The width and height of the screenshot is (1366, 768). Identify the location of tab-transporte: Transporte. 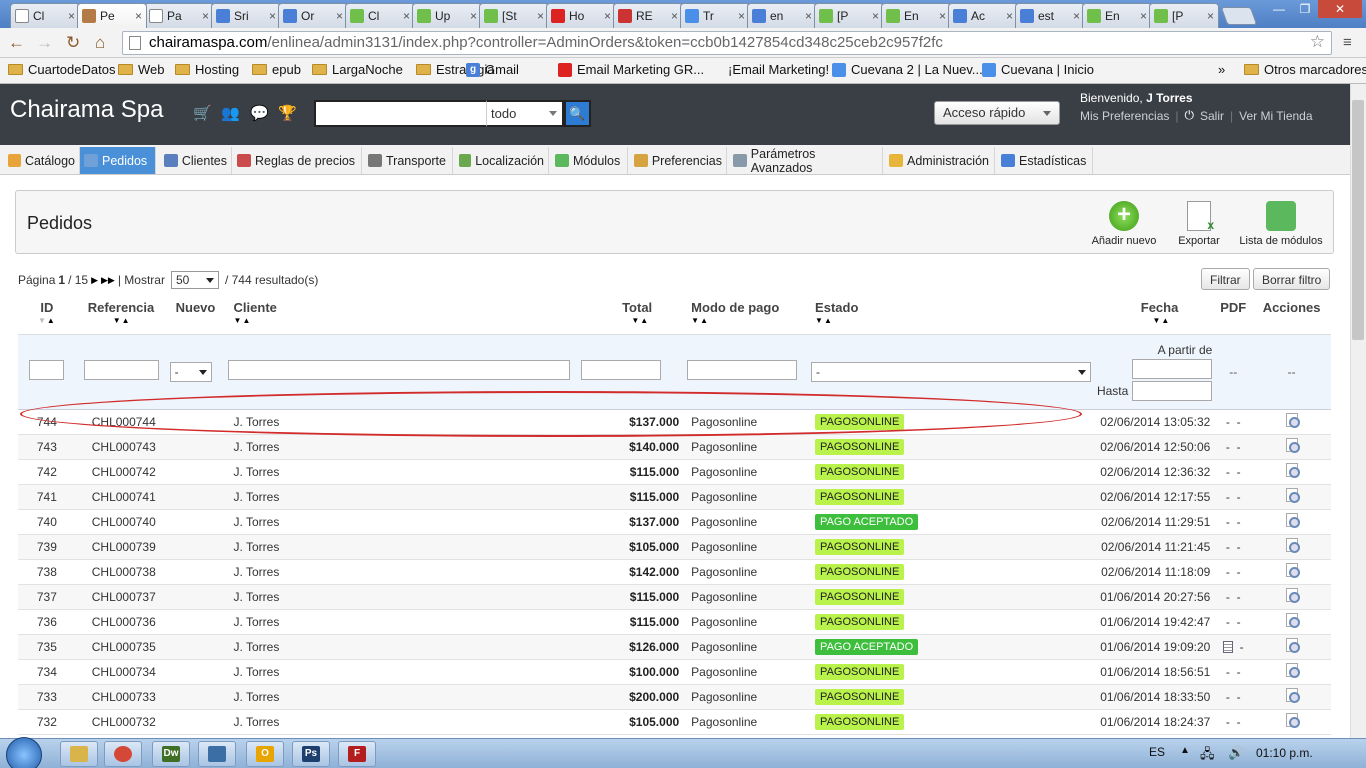
(408, 160).